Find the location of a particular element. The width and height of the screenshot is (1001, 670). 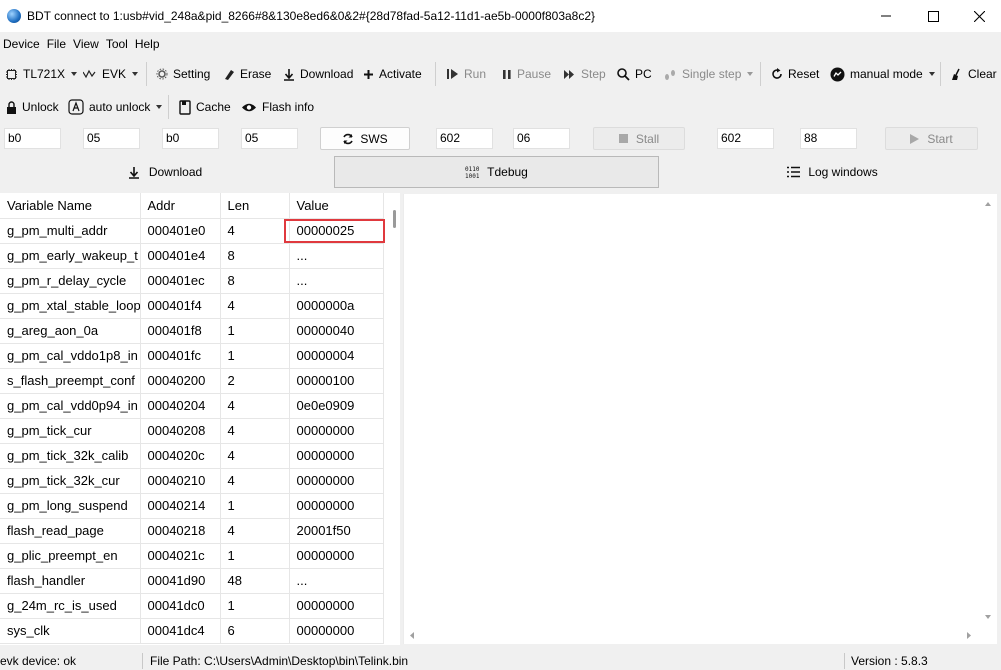

pause-button: Pause is located at coordinates (526, 74).